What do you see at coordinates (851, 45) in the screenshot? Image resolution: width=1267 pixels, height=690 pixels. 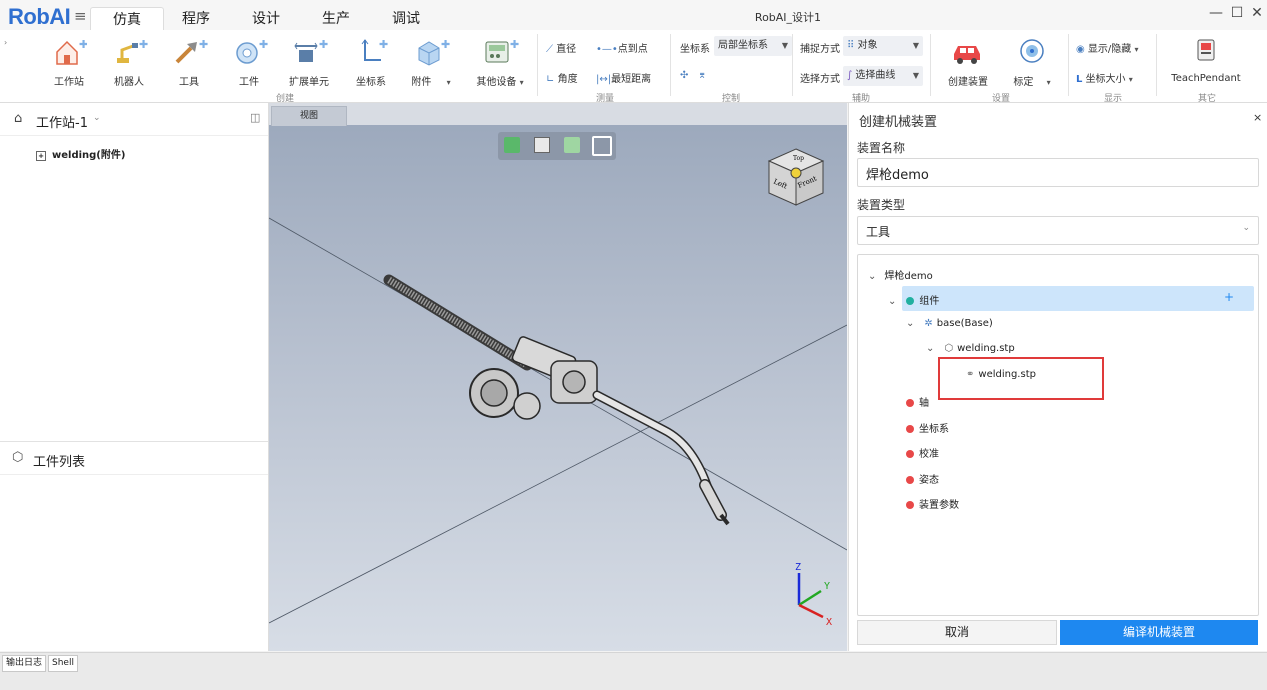 I see `grid-icon: ⠿` at bounding box center [851, 45].